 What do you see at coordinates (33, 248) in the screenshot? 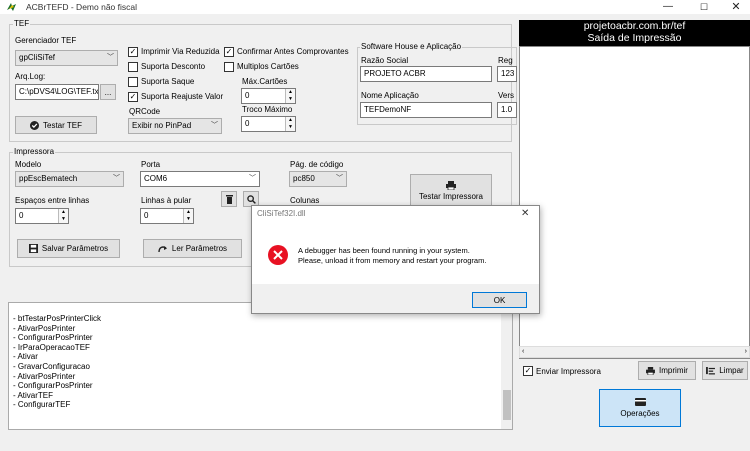
I see `save-icon` at bounding box center [33, 248].